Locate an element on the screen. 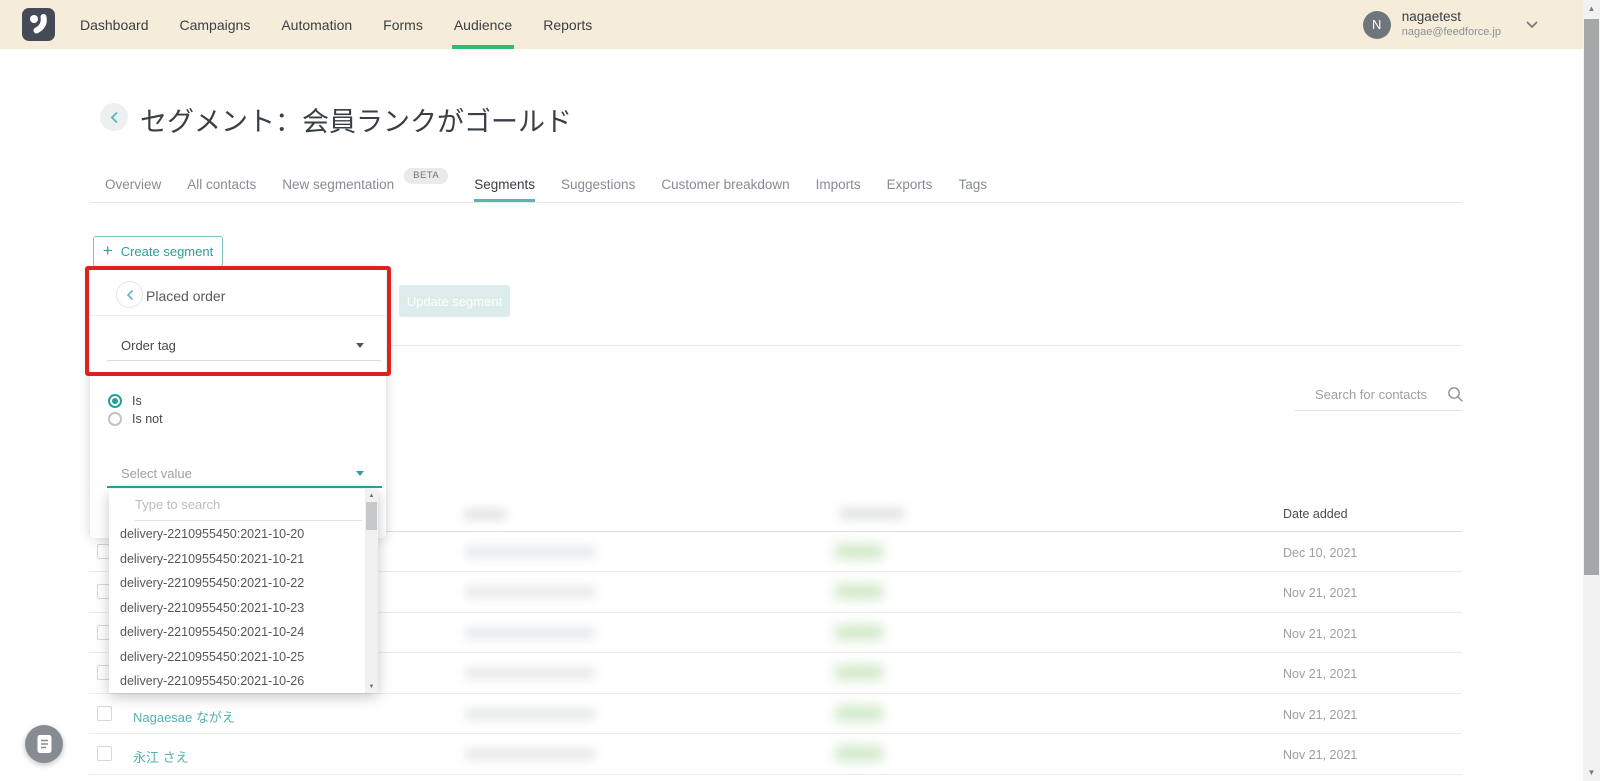 This screenshot has height=781, width=1600. tab-label: Exports is located at coordinates (909, 184).